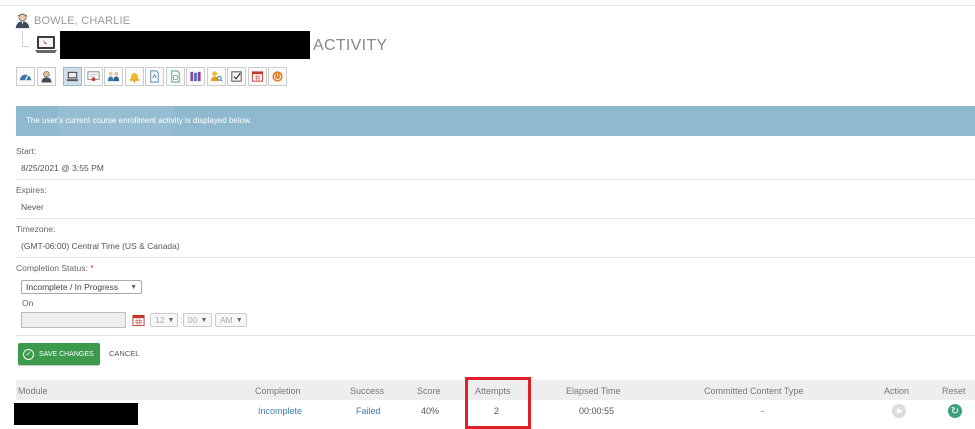  I want to click on ampm-value: AM, so click(226, 320).